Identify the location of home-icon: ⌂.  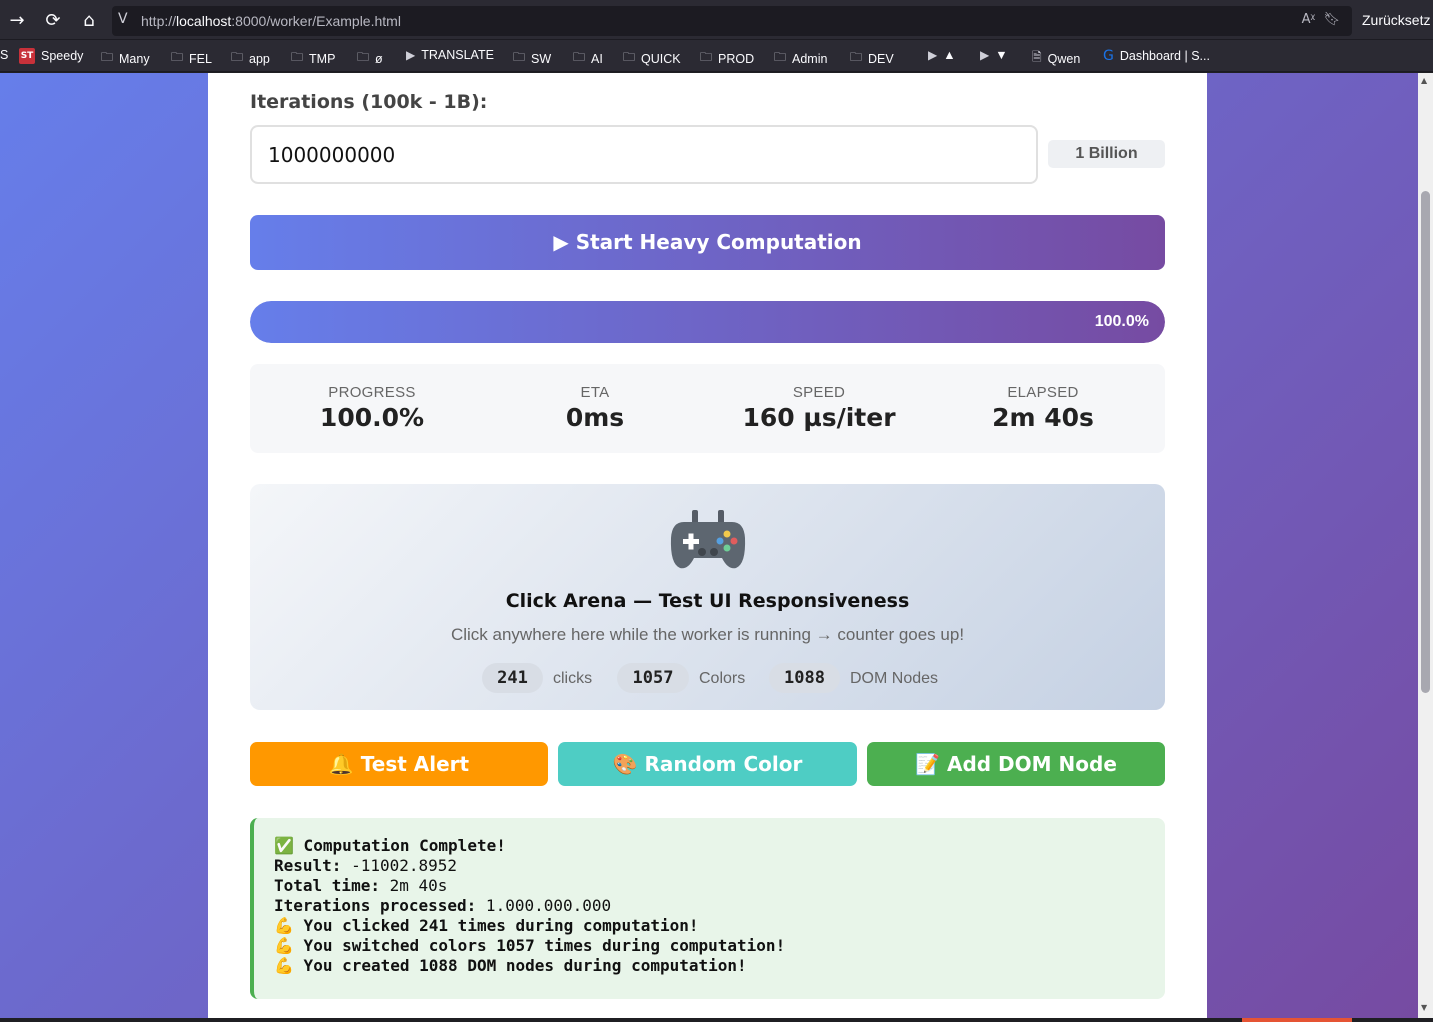
(89, 21).